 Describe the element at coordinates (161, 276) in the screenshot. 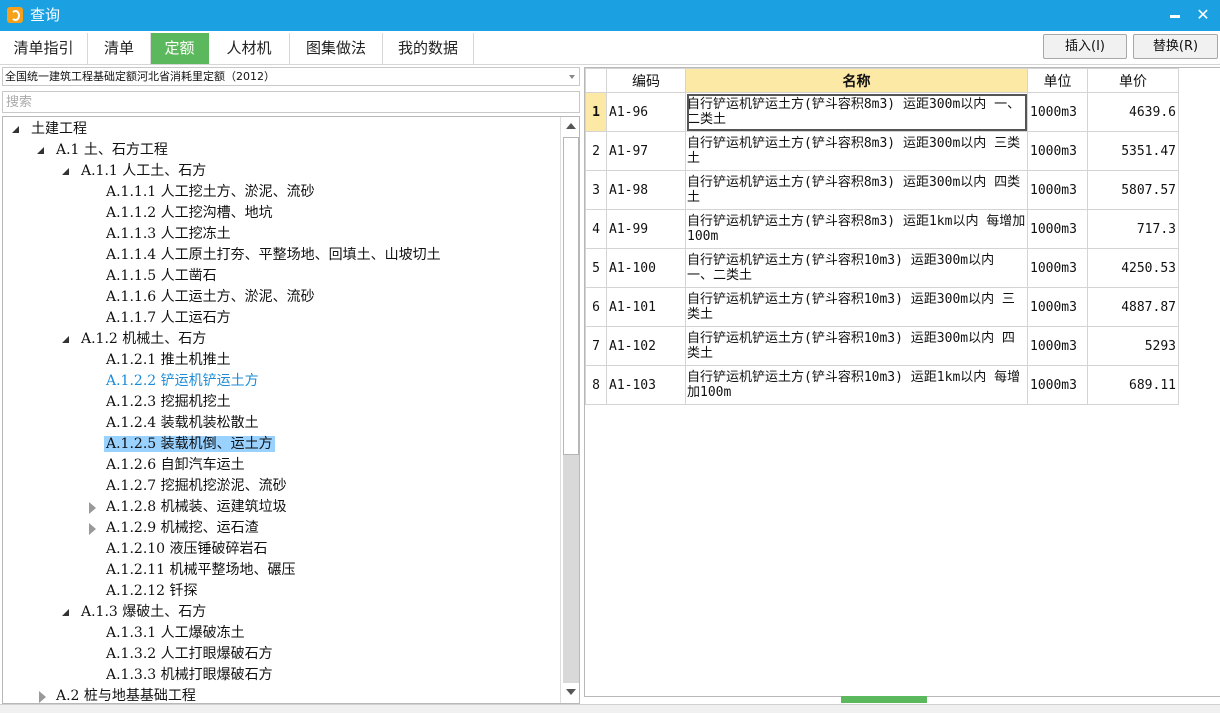

I see `tree-node: A.1.1.5 人工凿石` at that location.